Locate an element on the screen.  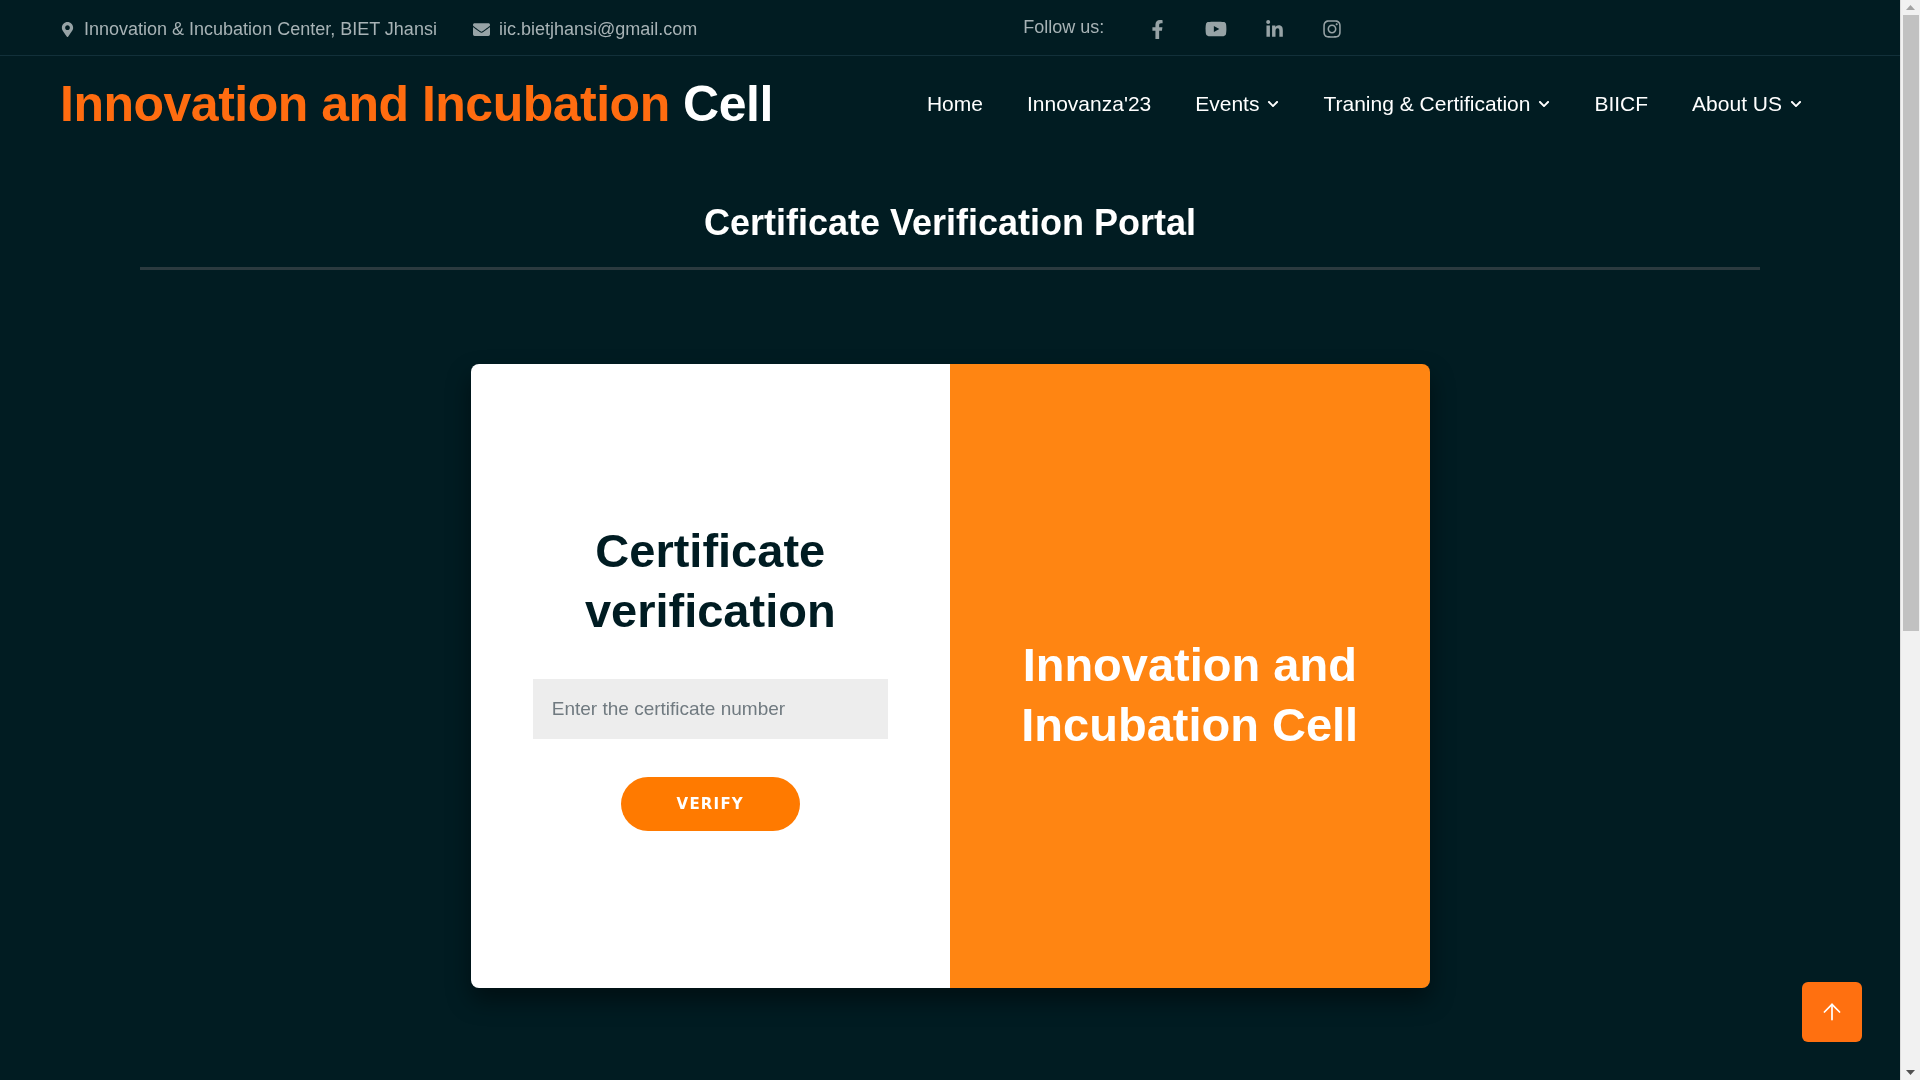
site-logo: Innovation and Incubation Cell is located at coordinates (416, 104).